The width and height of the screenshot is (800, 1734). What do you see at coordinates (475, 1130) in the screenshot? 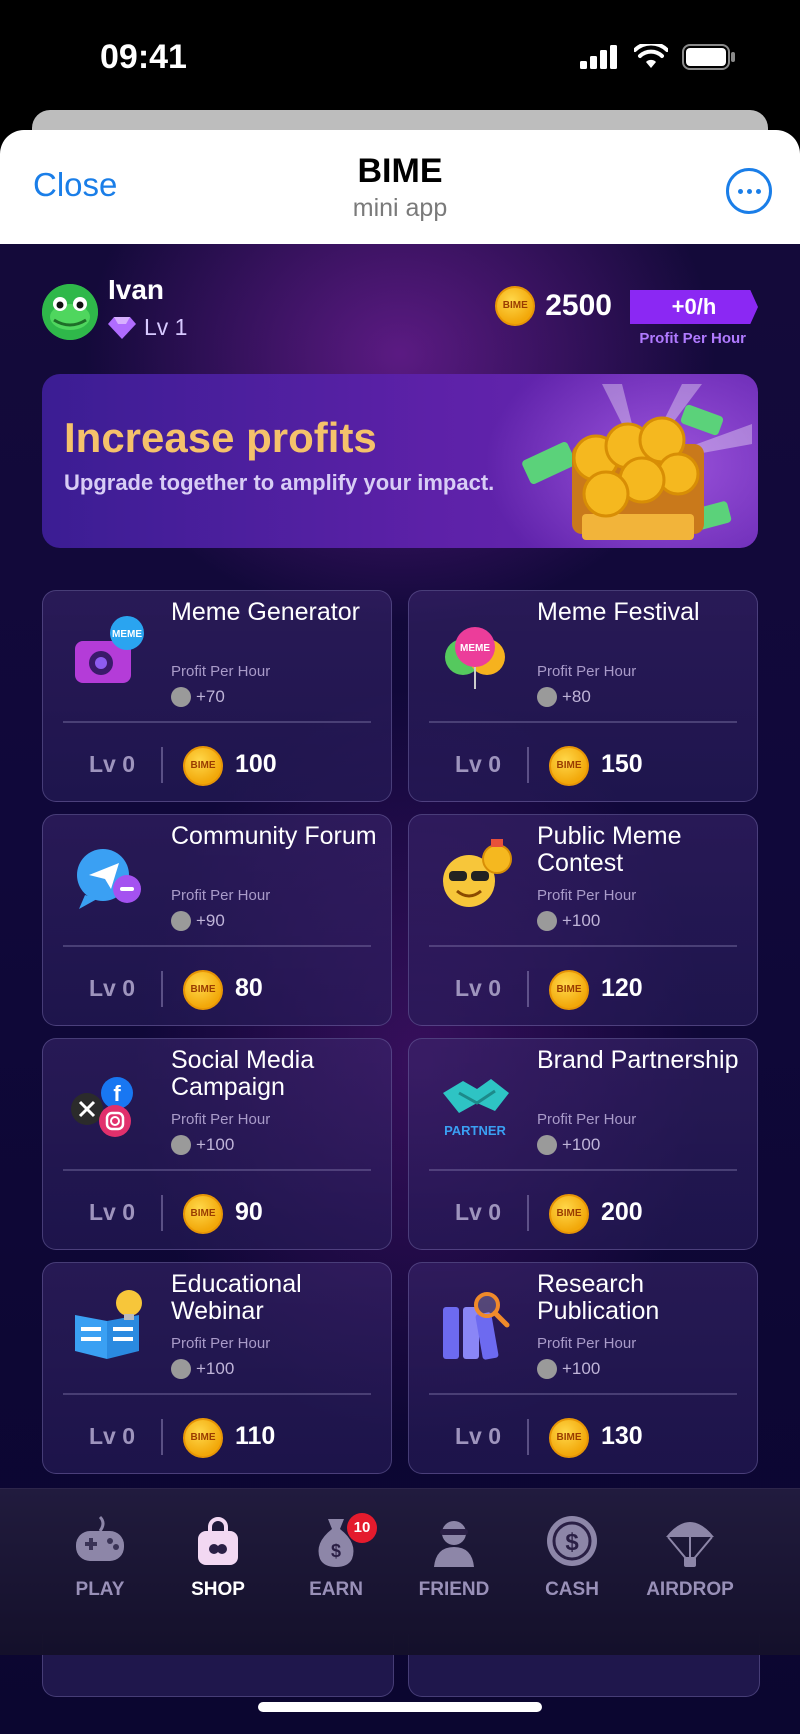
I see `svg-text: PARTNER` at bounding box center [475, 1130].